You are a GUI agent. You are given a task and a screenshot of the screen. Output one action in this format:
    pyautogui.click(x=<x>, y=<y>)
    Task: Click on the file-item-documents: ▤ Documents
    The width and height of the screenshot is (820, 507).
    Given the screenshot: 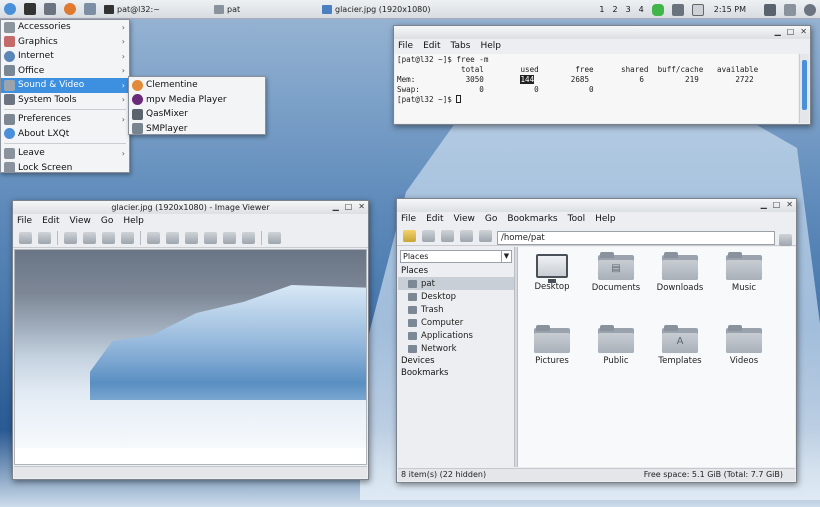 What is the action you would take?
    pyautogui.click(x=616, y=272)
    